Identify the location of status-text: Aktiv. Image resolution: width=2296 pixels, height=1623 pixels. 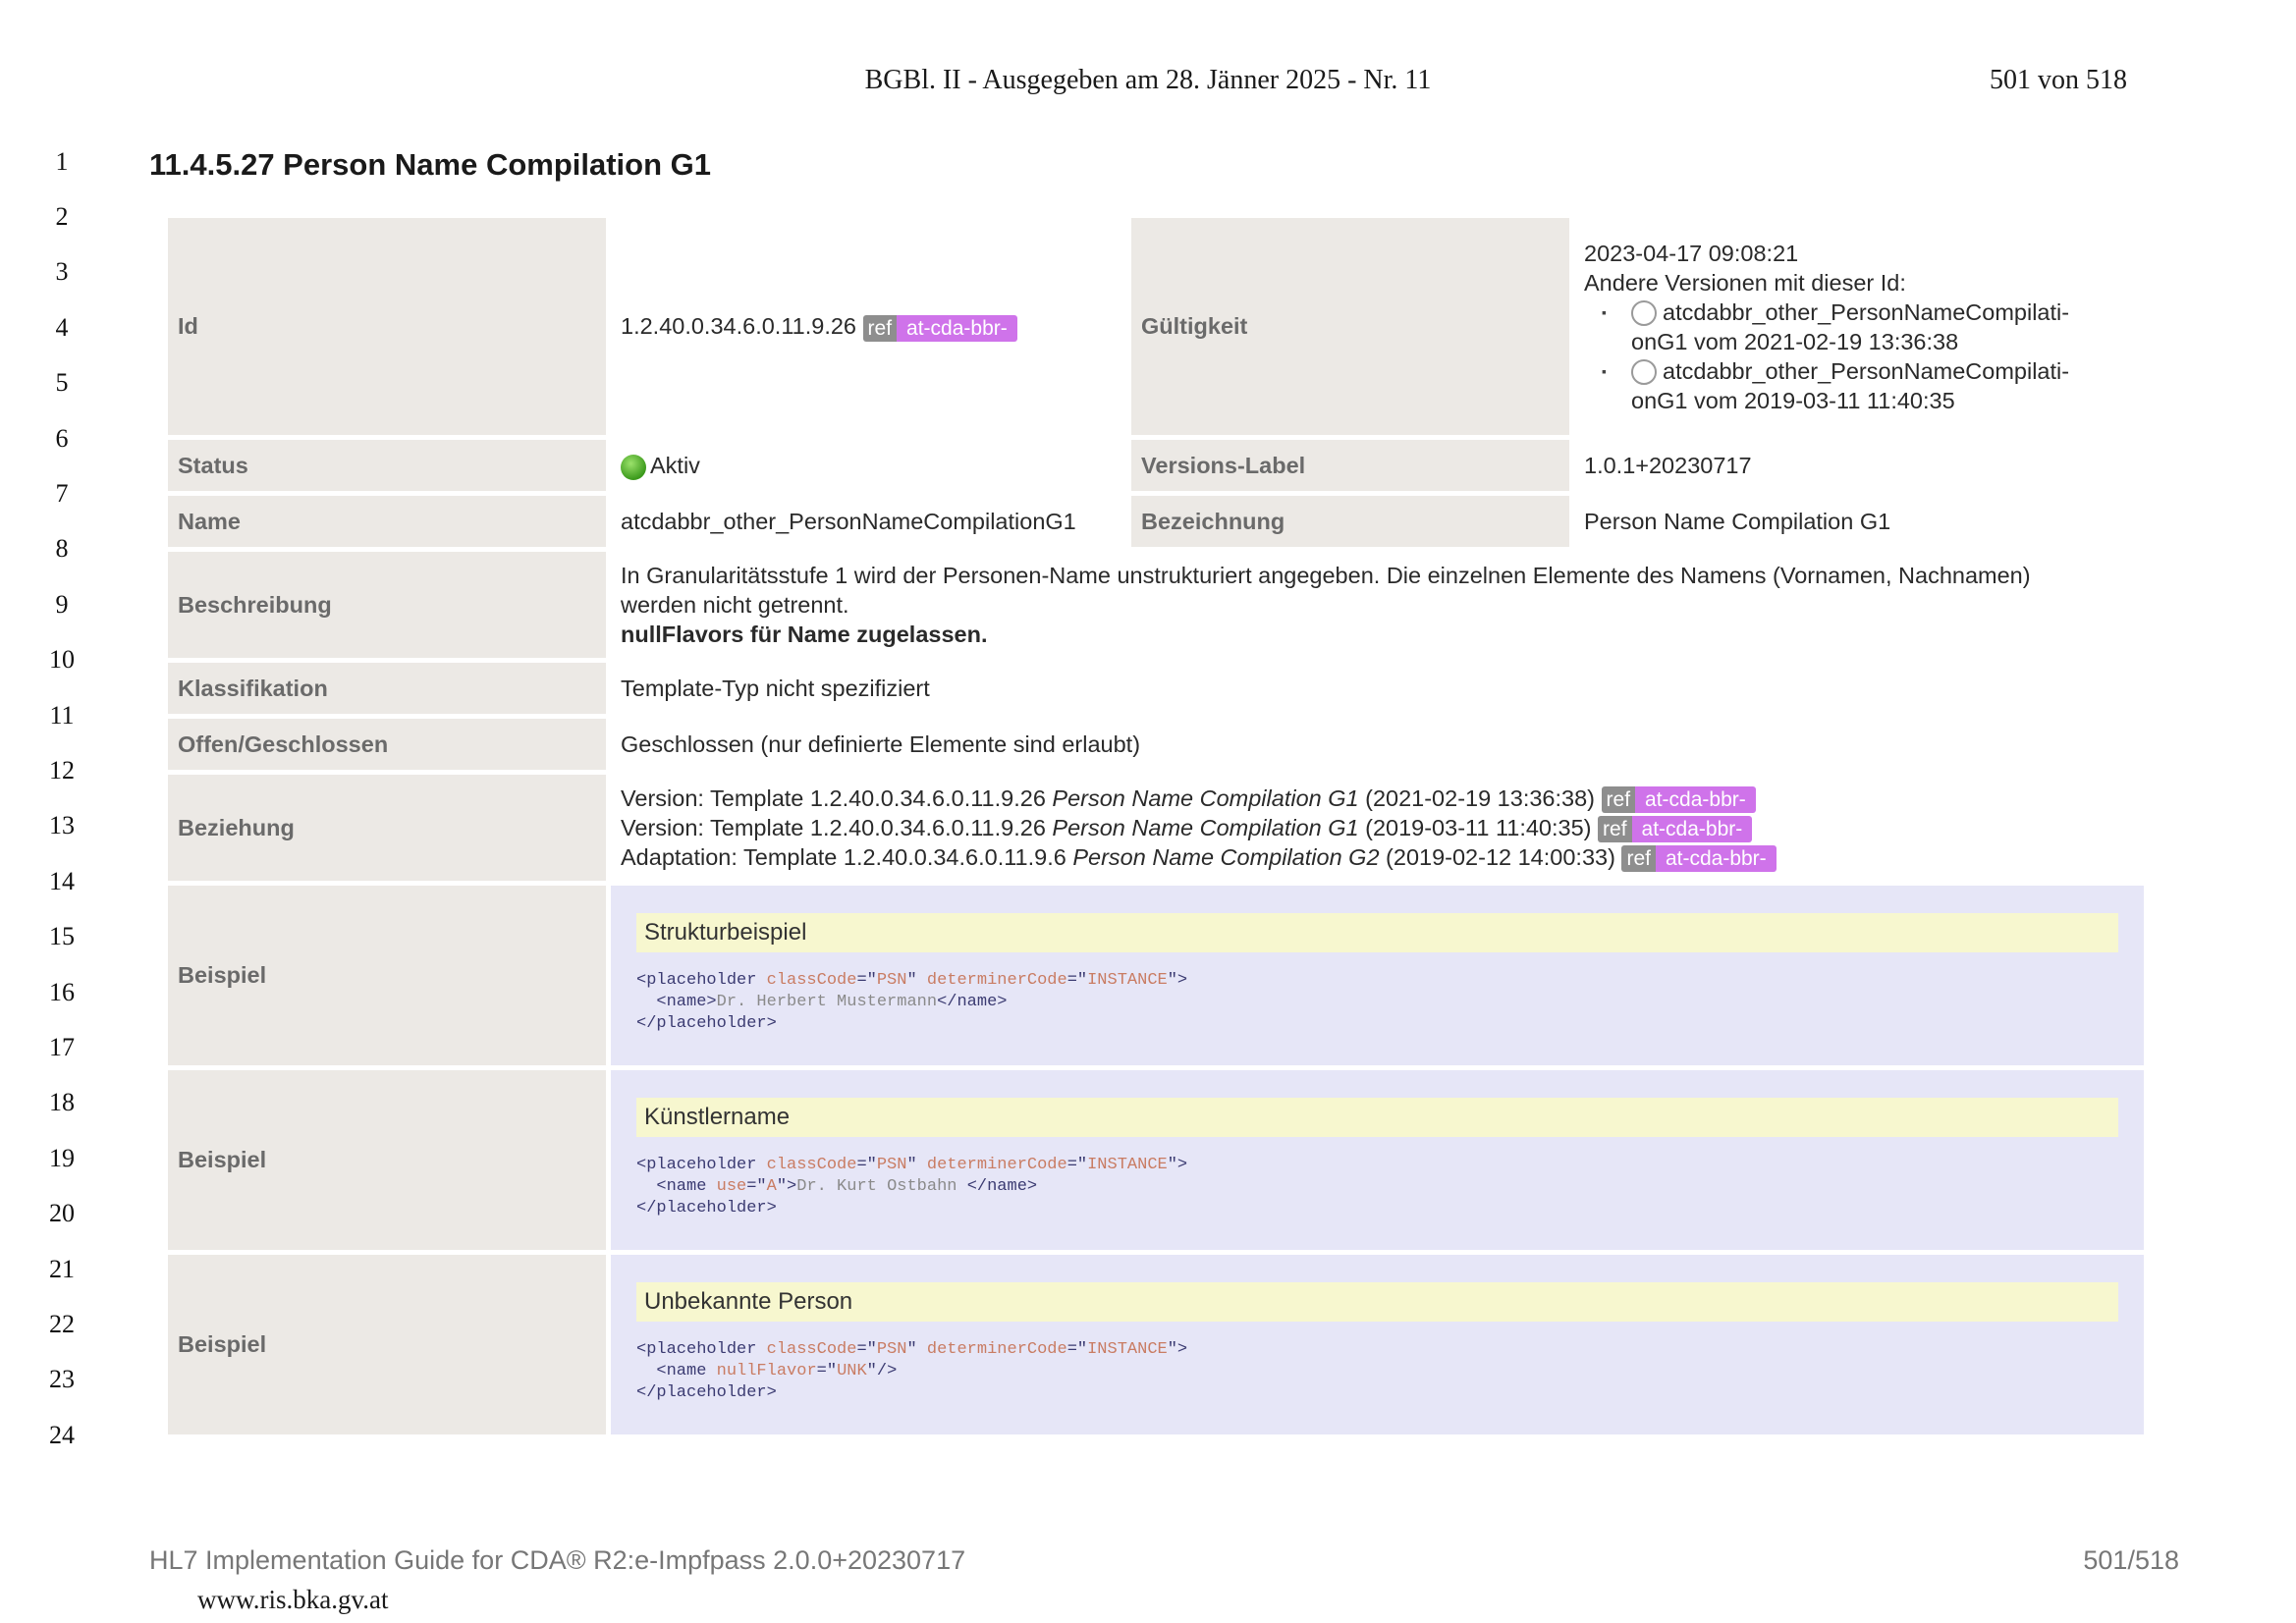
(675, 465).